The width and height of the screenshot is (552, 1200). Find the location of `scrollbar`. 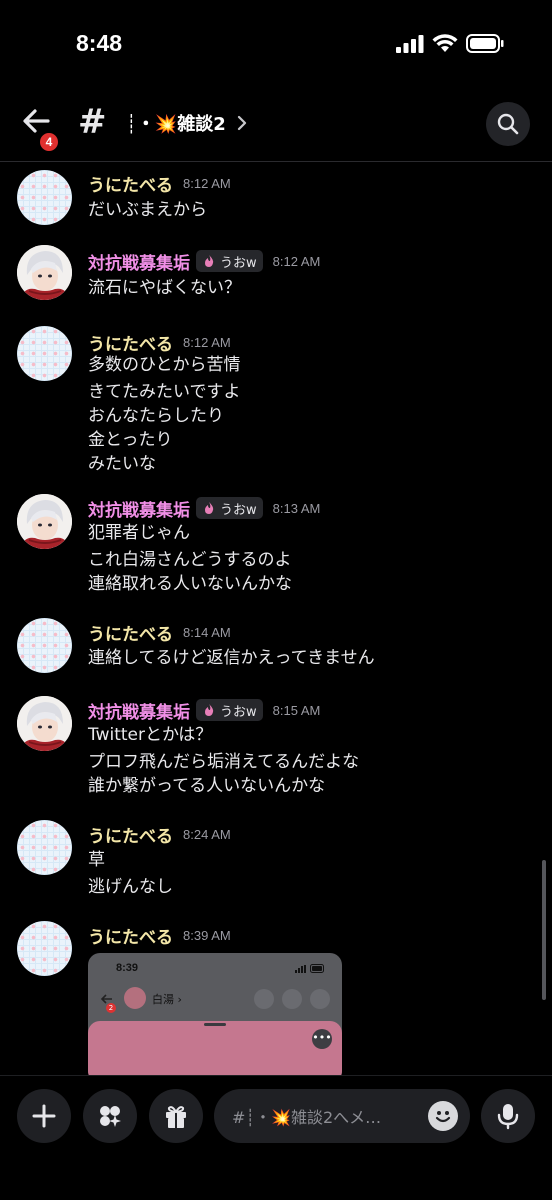

scrollbar is located at coordinates (544, 930).